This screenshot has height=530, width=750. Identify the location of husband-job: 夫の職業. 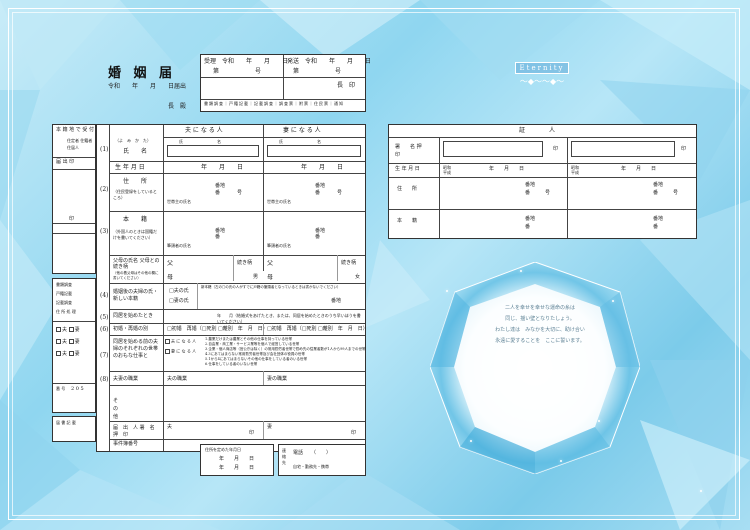
(177, 379).